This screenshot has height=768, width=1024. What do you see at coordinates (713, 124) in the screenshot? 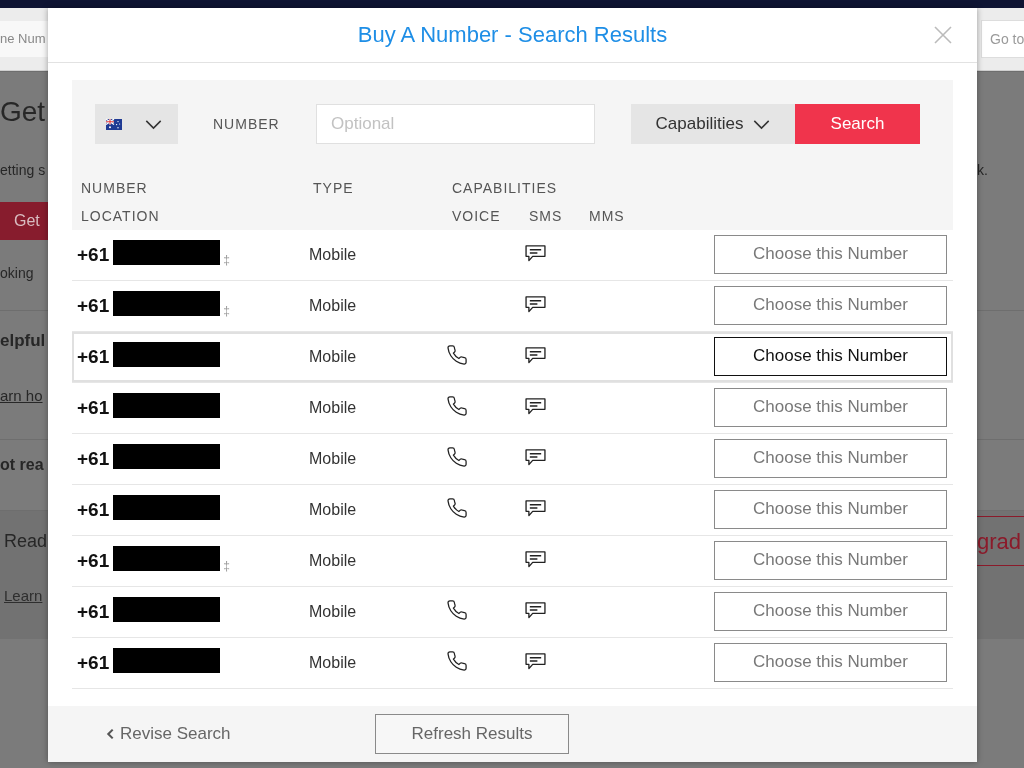
I see `capabilities-dropdown: Capabilities` at bounding box center [713, 124].